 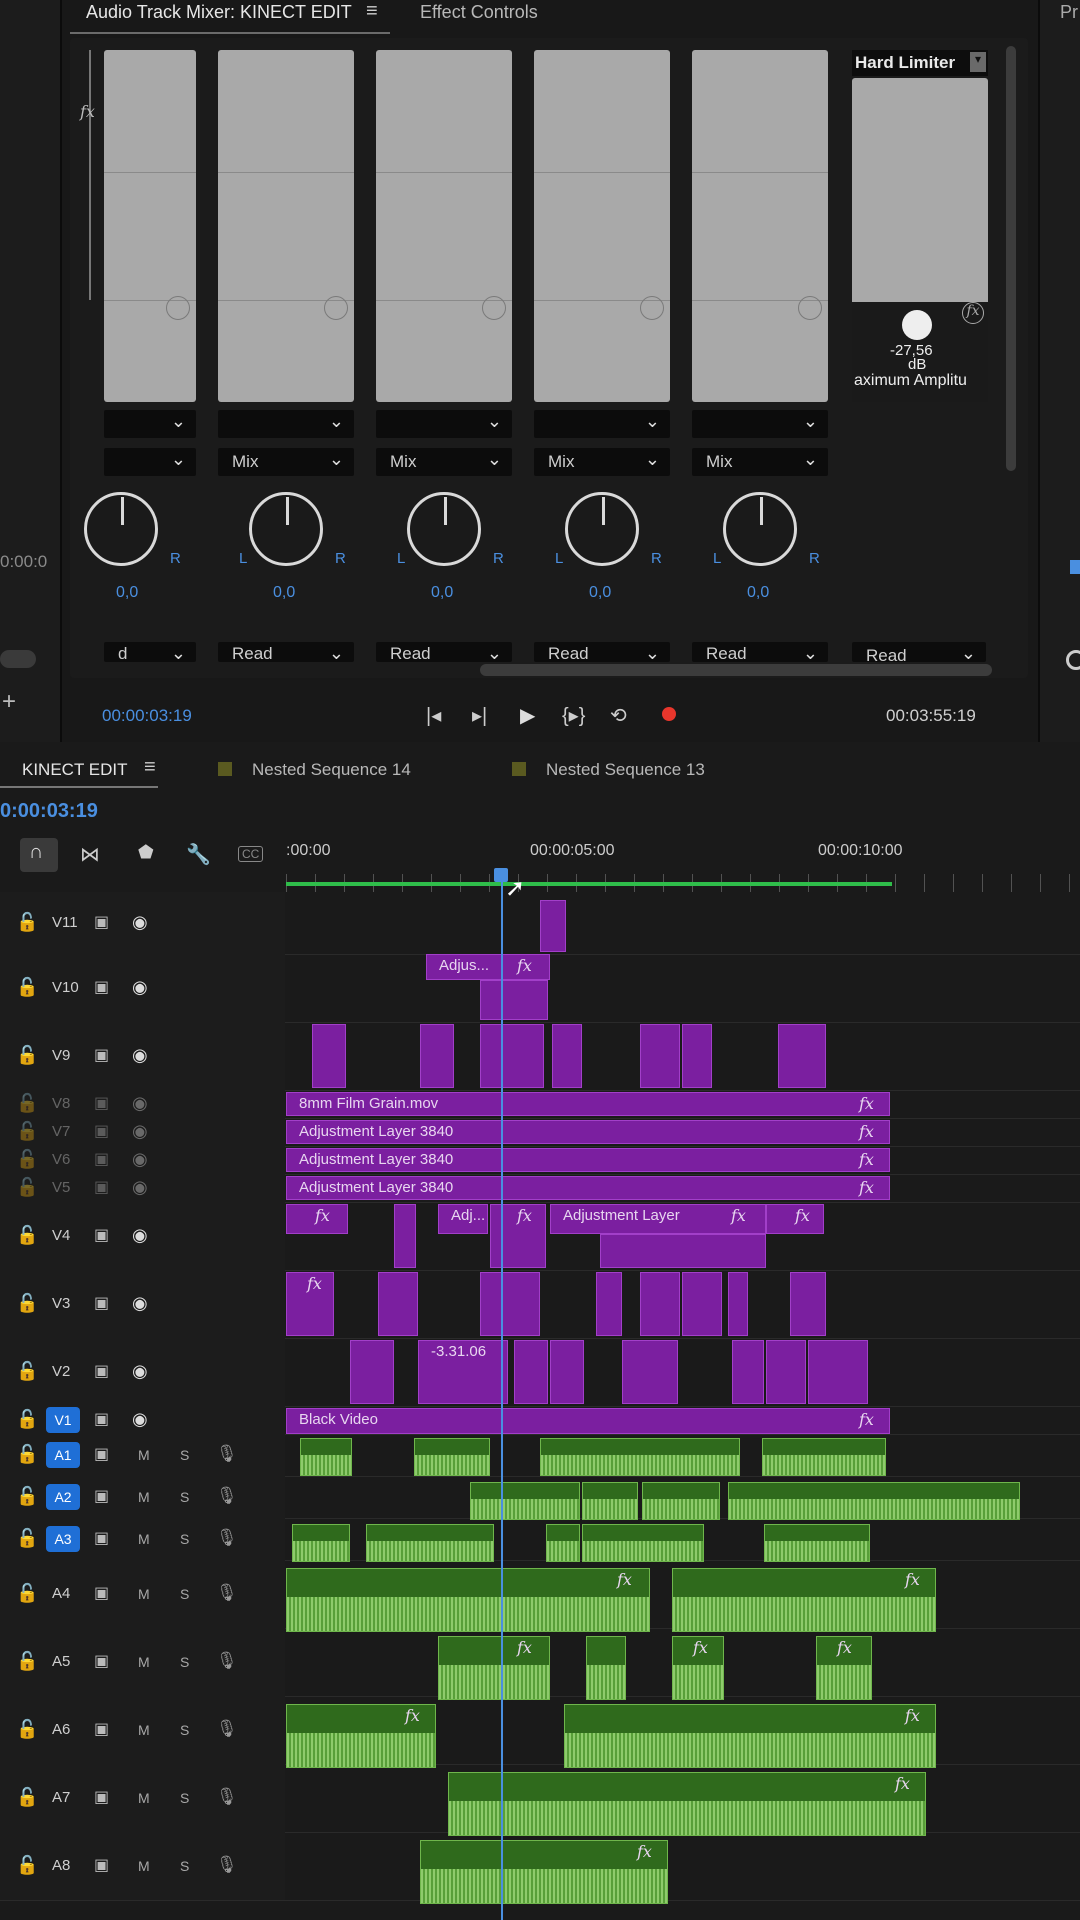 I want to click on track-target-badge: A1, so click(x=63, y=1455).